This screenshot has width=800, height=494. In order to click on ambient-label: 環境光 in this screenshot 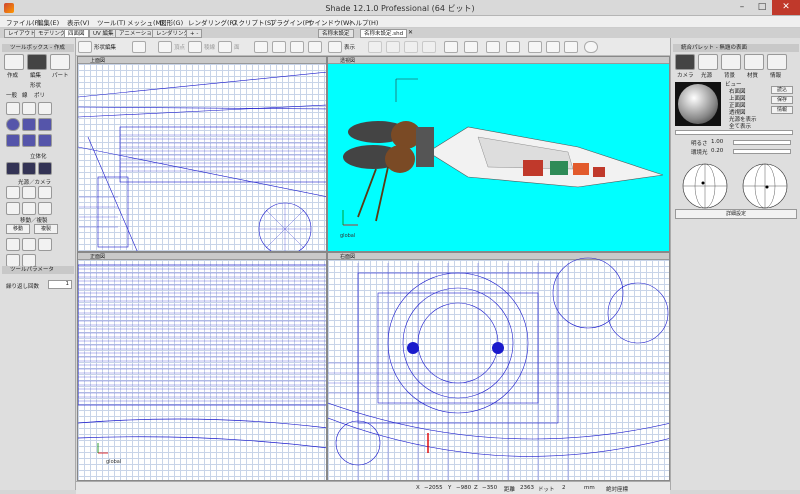, I will do `click(699, 153)`.